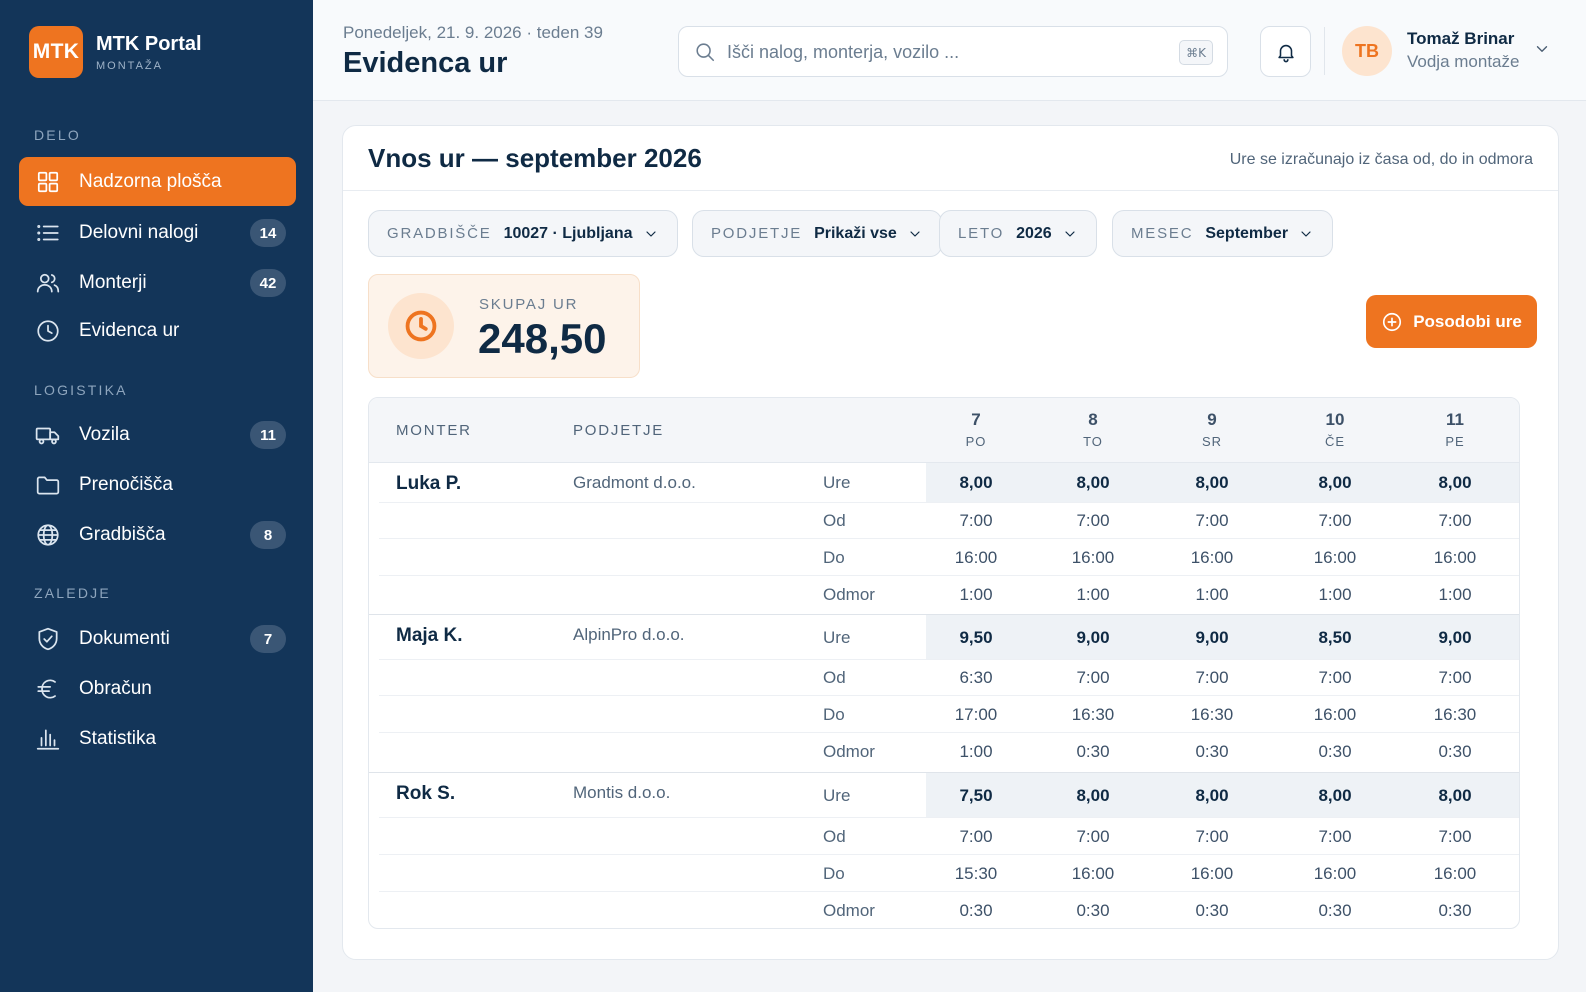 The height and width of the screenshot is (992, 1586). I want to click on chevron-down-icon, so click(1542, 51).